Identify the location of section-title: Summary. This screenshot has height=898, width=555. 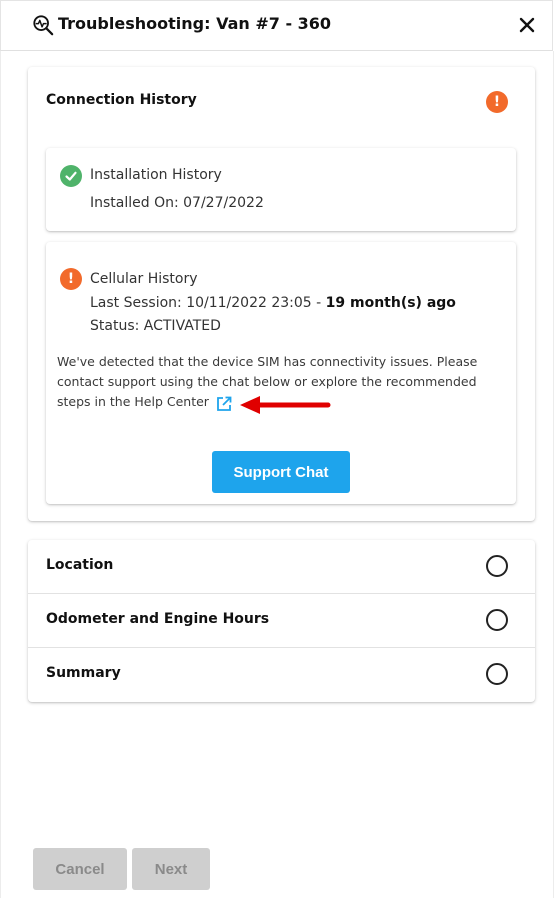
(83, 673).